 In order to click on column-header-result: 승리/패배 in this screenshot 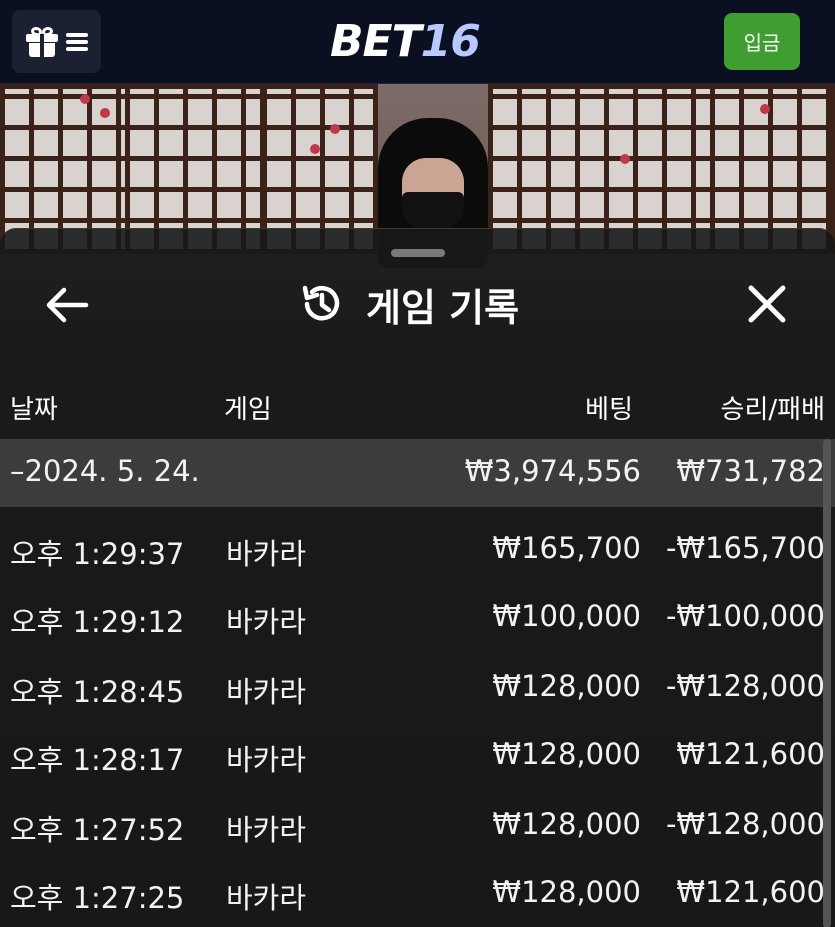, I will do `click(772, 410)`.